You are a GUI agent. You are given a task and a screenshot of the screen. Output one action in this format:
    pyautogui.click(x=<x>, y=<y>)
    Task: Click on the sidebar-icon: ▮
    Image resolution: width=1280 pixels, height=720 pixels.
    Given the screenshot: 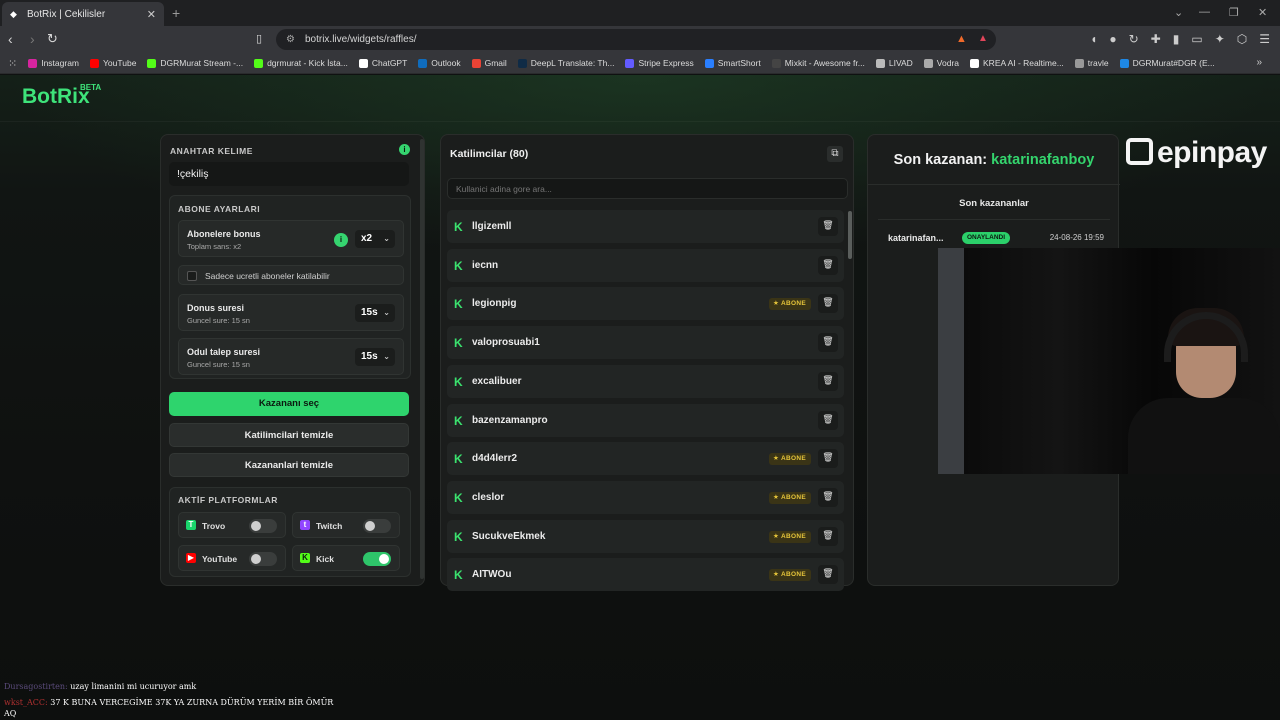 What is the action you would take?
    pyautogui.click(x=1176, y=39)
    